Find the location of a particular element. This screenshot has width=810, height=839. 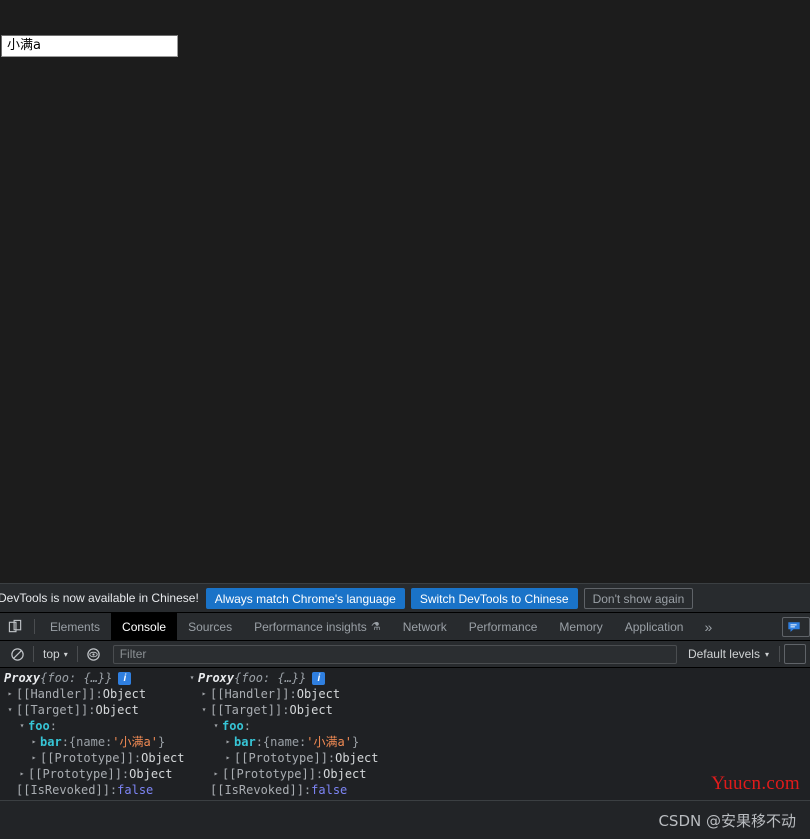

page-text-input is located at coordinates (89, 46).